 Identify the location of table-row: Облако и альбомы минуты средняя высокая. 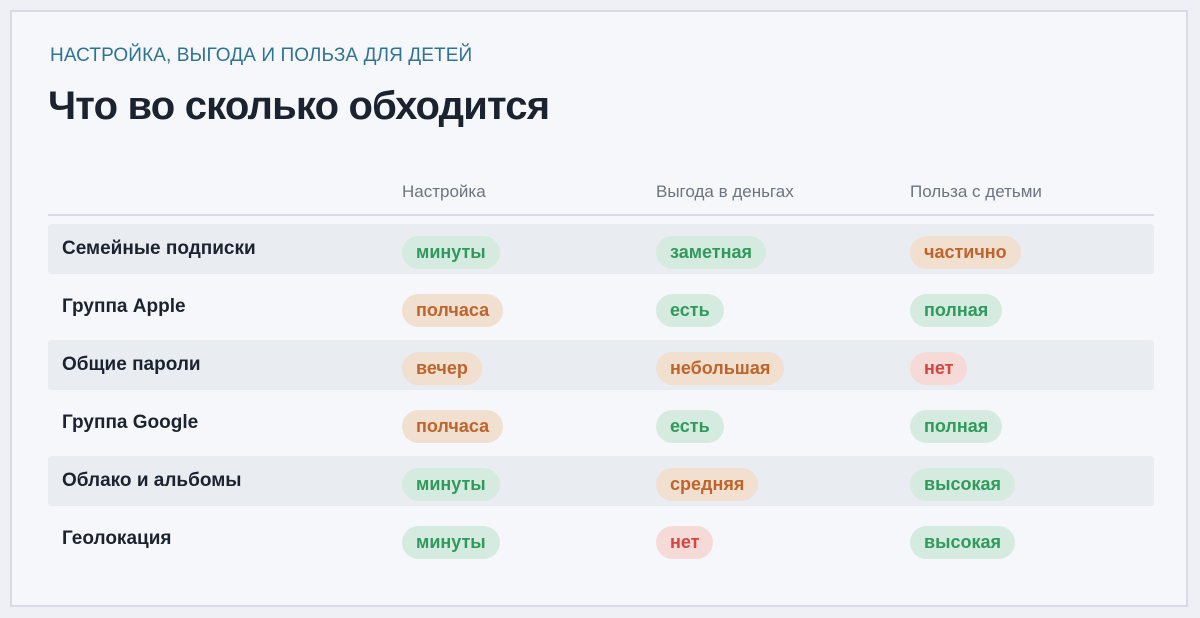
(601, 481).